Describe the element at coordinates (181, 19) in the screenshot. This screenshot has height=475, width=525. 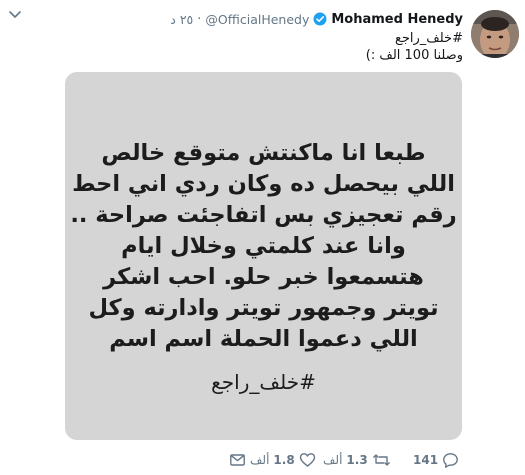
I see `tweet-time: ٢٥ د` at that location.